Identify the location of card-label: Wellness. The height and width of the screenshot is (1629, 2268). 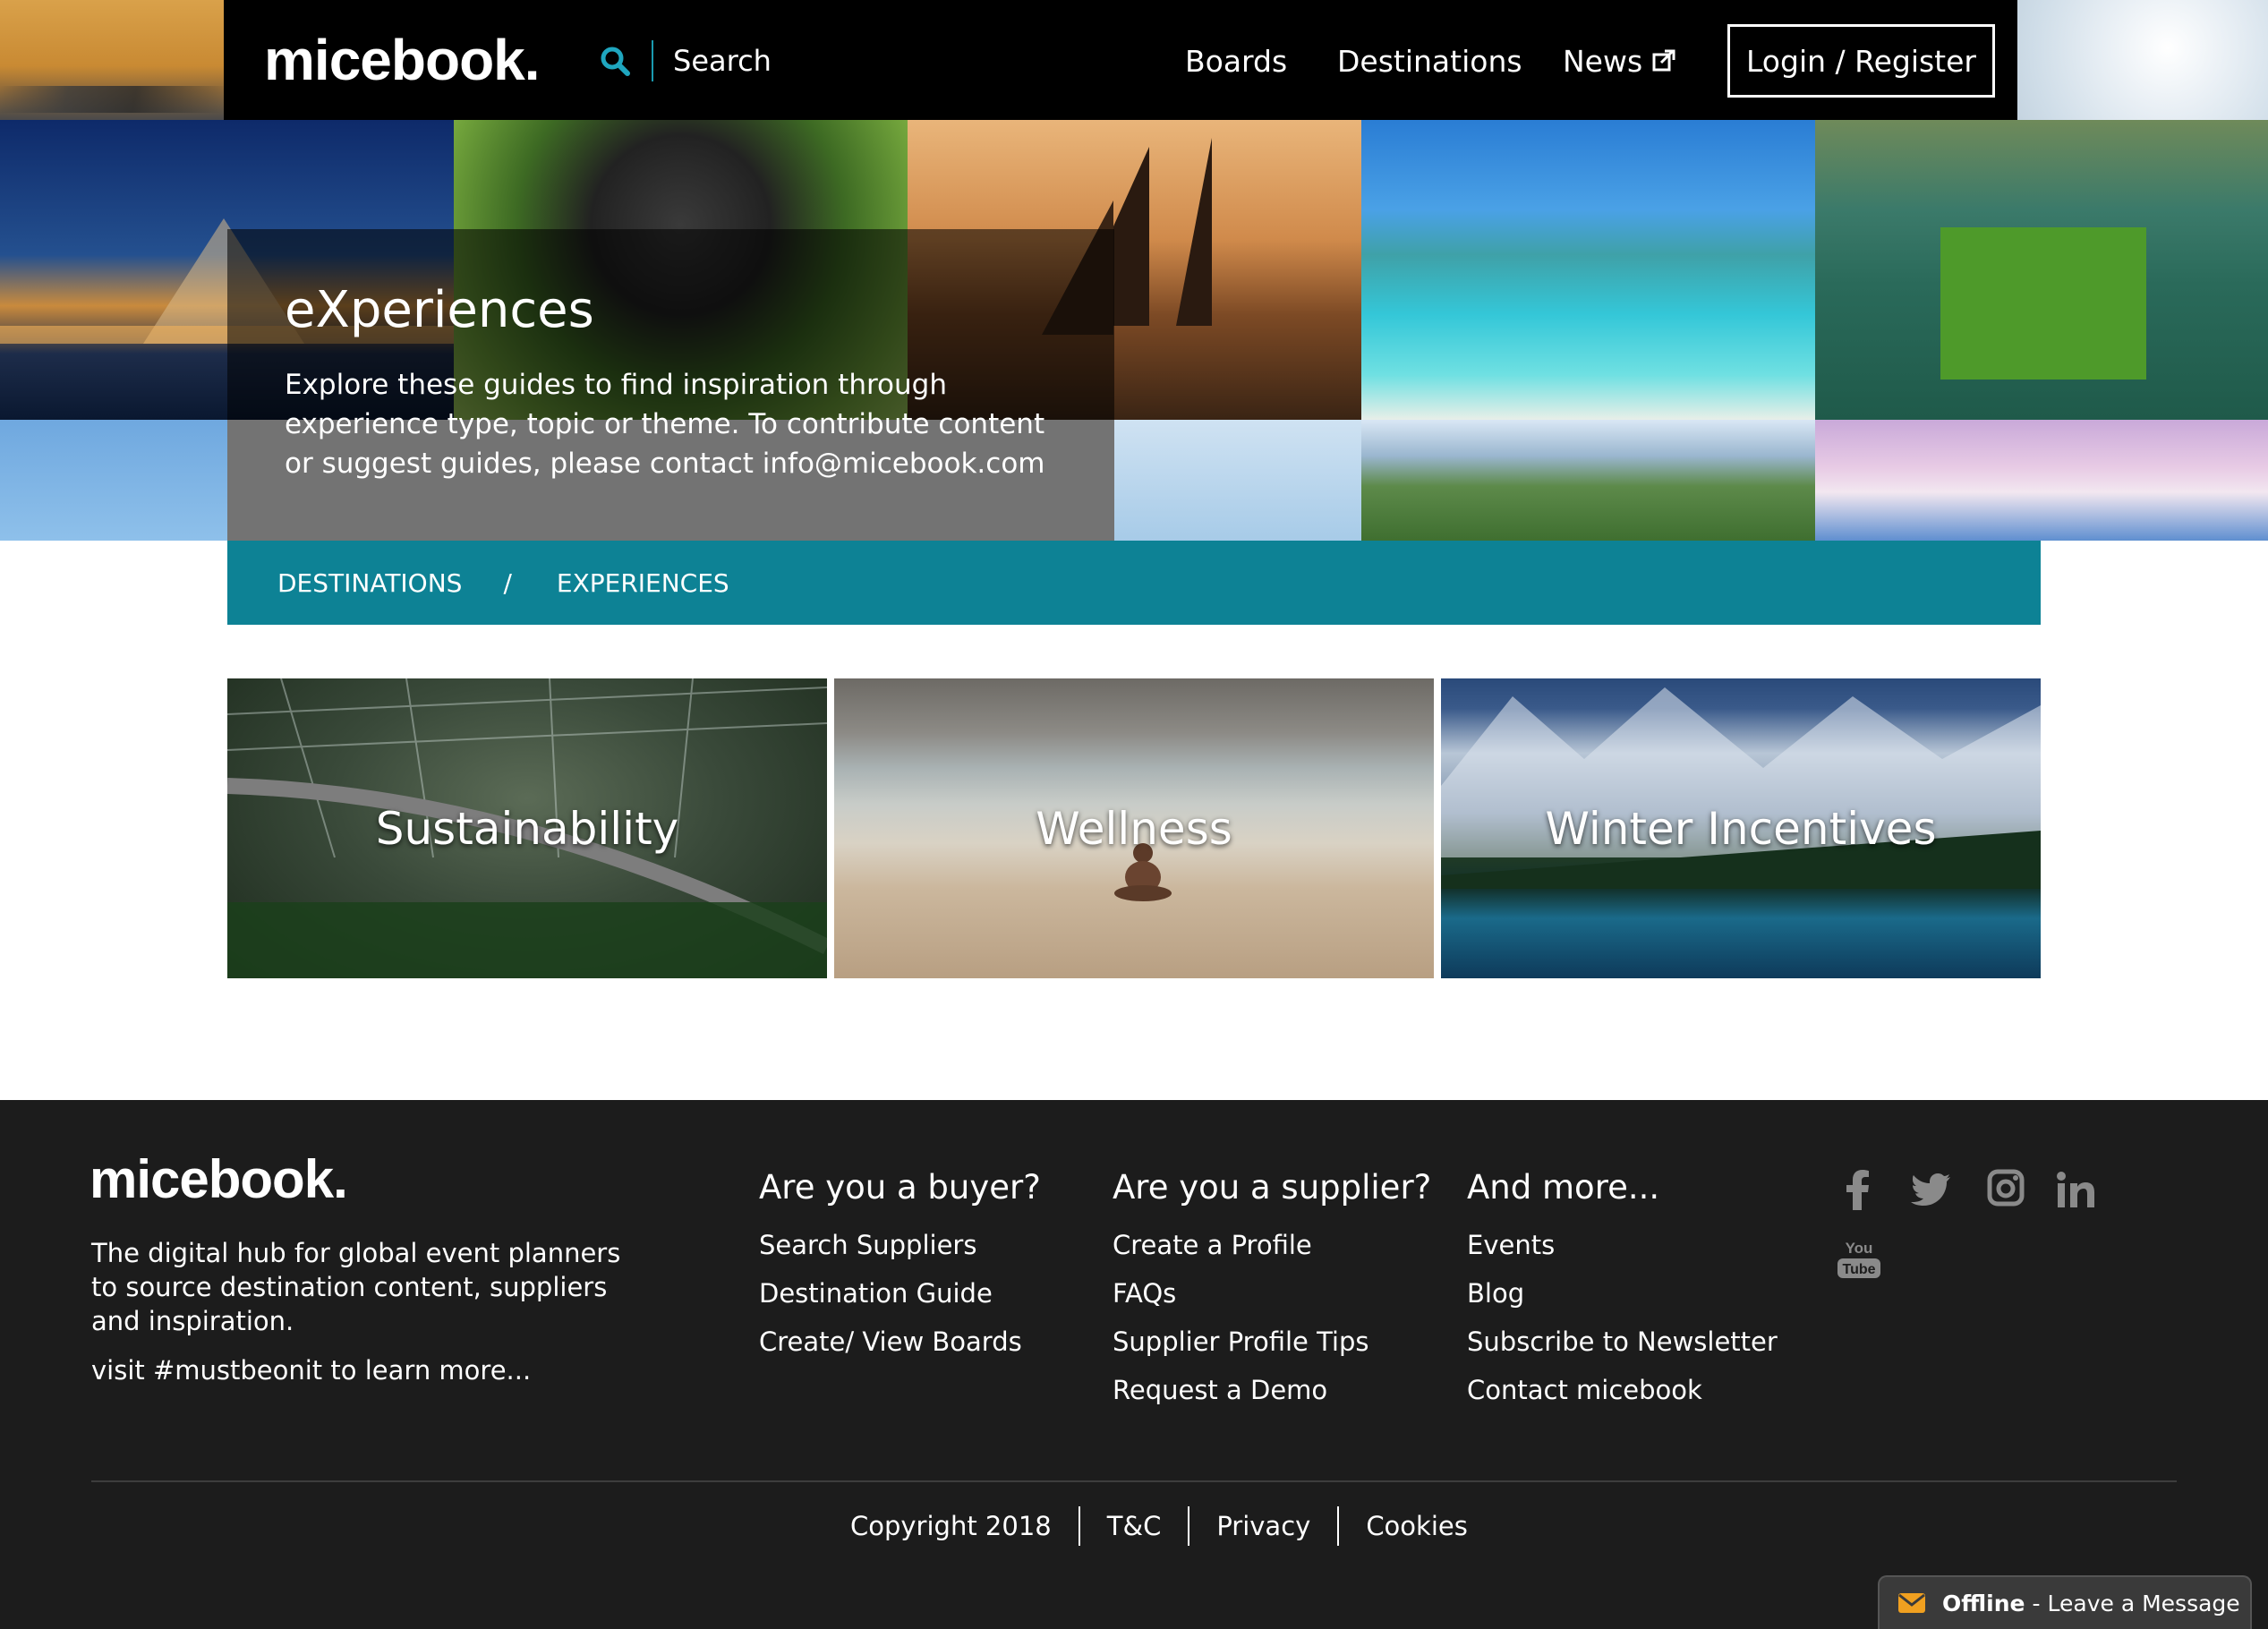
(1134, 829).